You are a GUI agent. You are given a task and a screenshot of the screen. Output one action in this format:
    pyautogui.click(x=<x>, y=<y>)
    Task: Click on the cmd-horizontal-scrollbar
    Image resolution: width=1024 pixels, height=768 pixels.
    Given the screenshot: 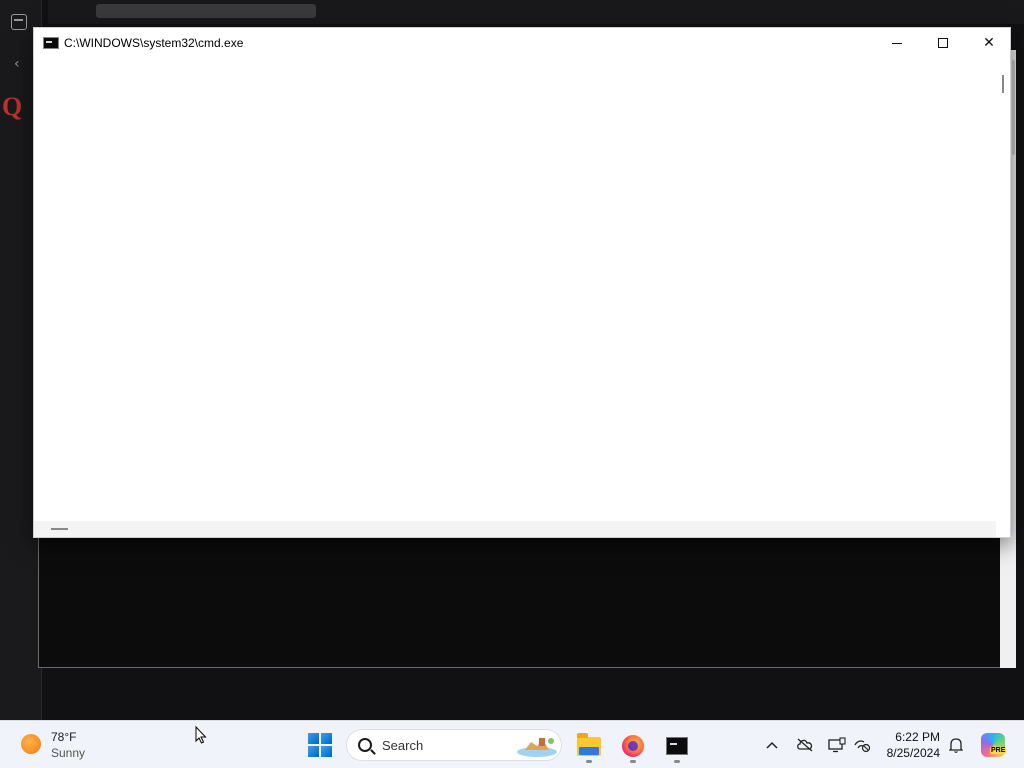 What is the action you would take?
    pyautogui.click(x=515, y=529)
    